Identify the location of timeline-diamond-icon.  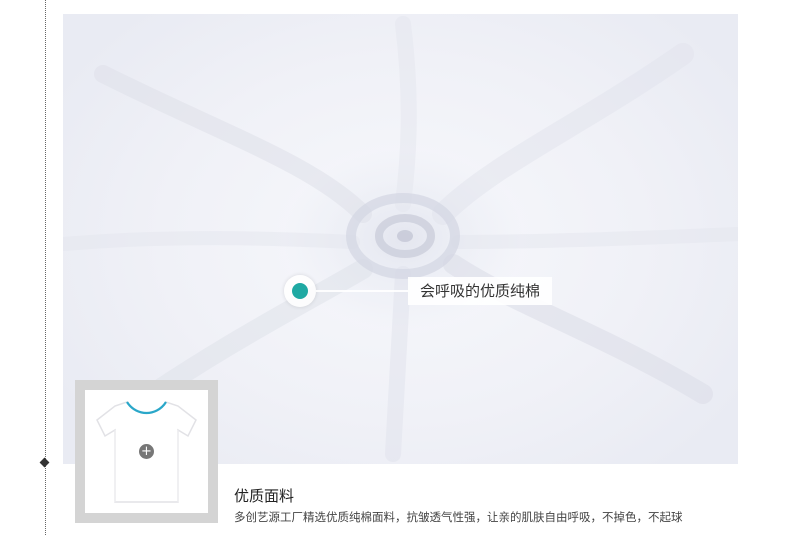
(44, 462).